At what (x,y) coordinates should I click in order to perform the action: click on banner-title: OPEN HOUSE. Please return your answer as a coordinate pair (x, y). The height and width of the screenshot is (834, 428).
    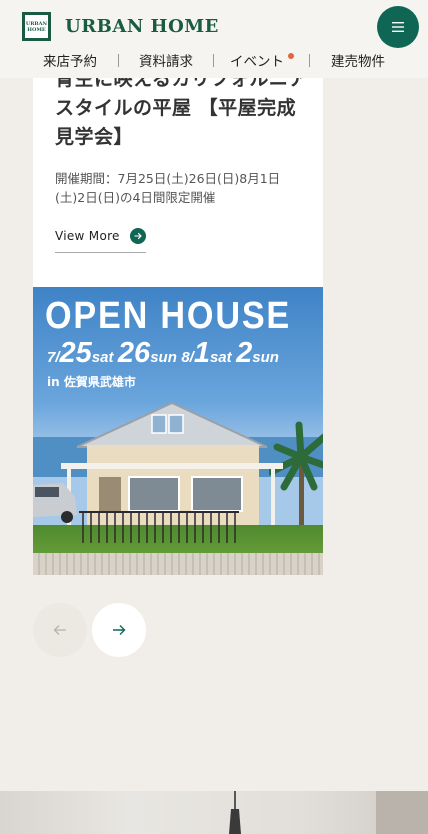
    Looking at the image, I should click on (168, 316).